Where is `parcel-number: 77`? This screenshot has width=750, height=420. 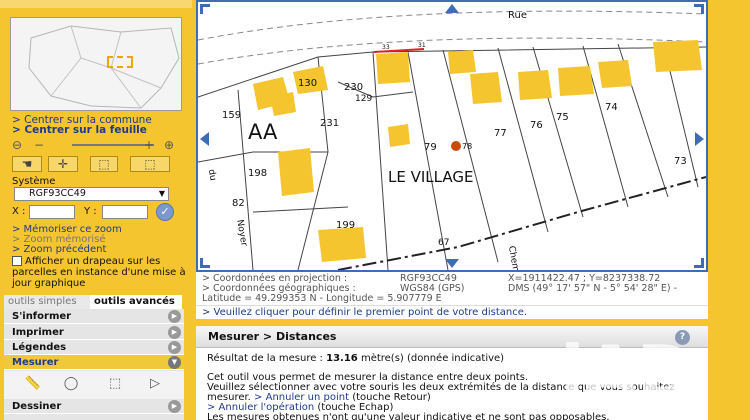
parcel-number: 77 is located at coordinates (500, 133).